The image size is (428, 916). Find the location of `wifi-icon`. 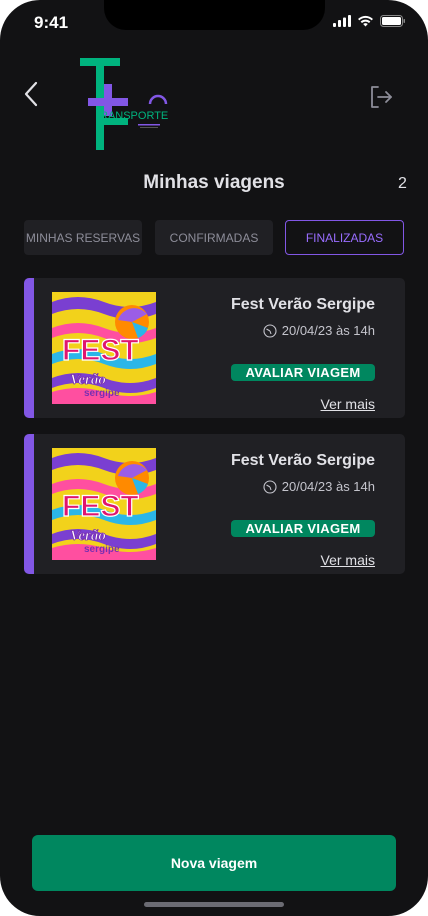

wifi-icon is located at coordinates (365, 21).